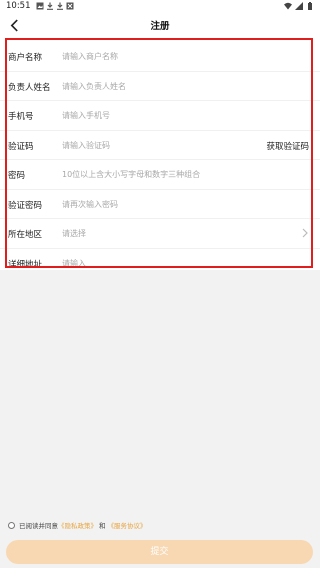 Image resolution: width=320 pixels, height=568 pixels. I want to click on title-bar: 注册, so click(160, 25).